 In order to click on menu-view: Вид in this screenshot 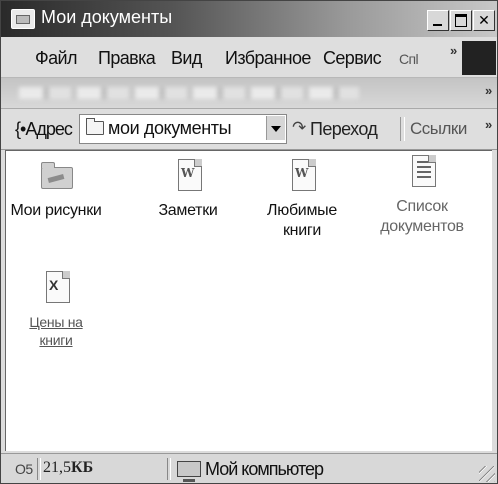, I will do `click(186, 58)`.